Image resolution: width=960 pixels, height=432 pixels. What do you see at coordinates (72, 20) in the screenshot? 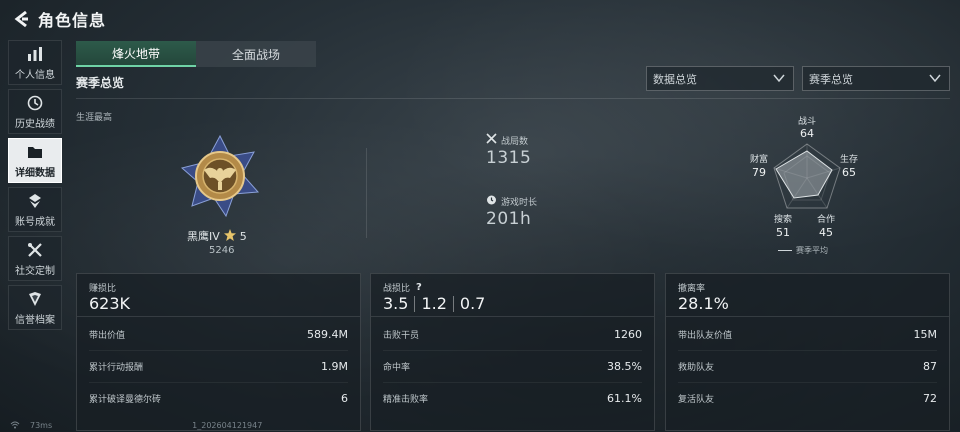
I see `page-title: 角色信息` at bounding box center [72, 20].